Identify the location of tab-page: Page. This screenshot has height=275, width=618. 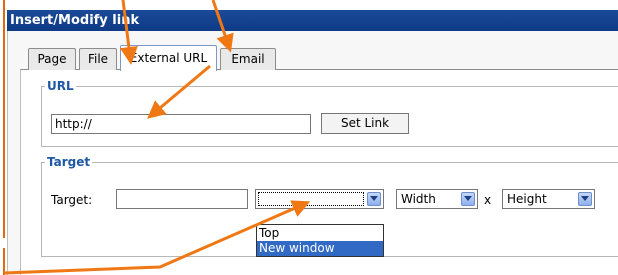
(52, 59).